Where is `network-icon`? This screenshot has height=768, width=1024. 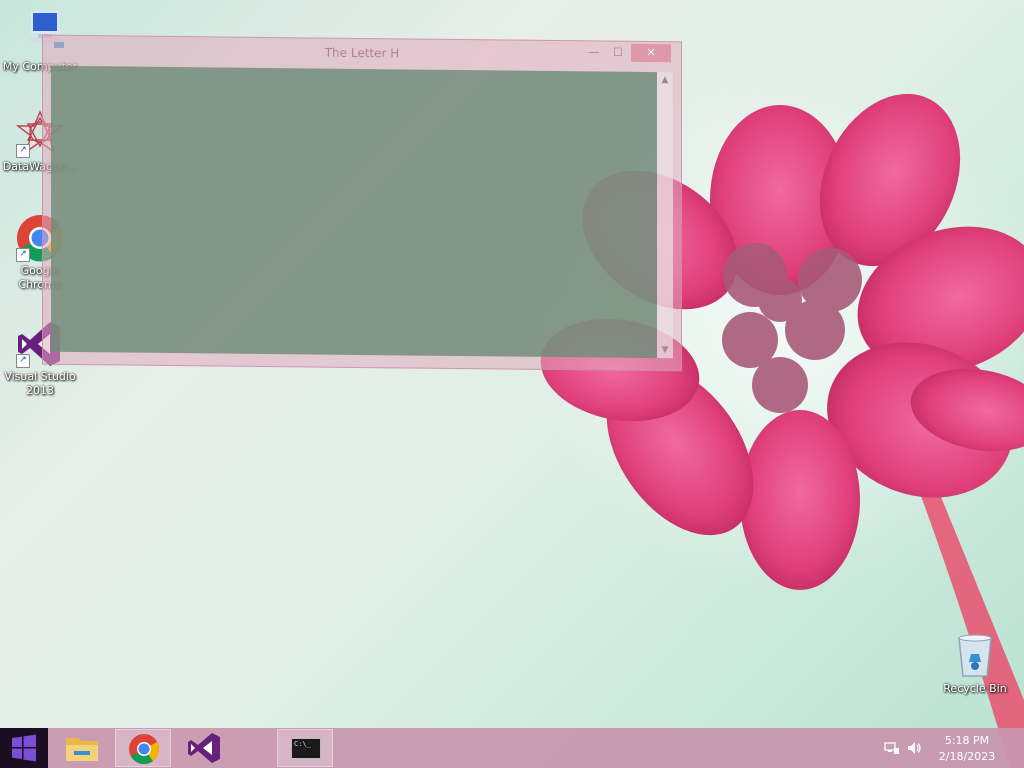
network-icon is located at coordinates (892, 748).